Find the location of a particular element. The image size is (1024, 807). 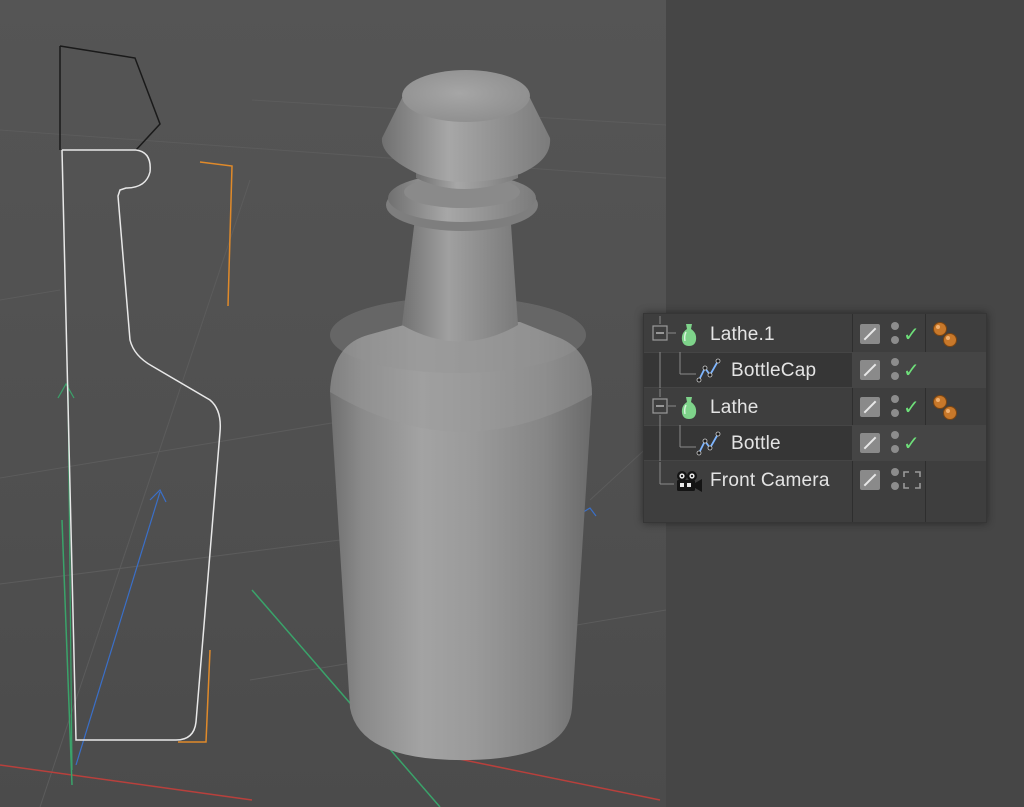

axis-x-line is located at coordinates (126, 782).